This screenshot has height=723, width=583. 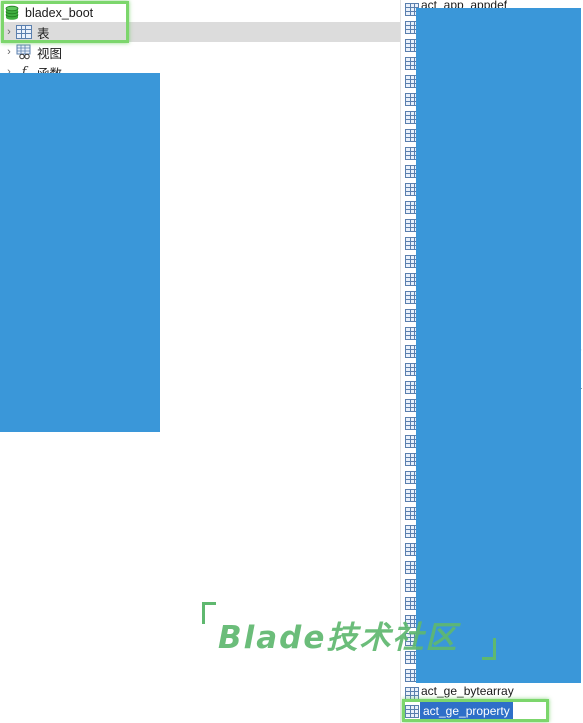 I want to click on tree-item-tables: › 表, so click(x=201, y=32).